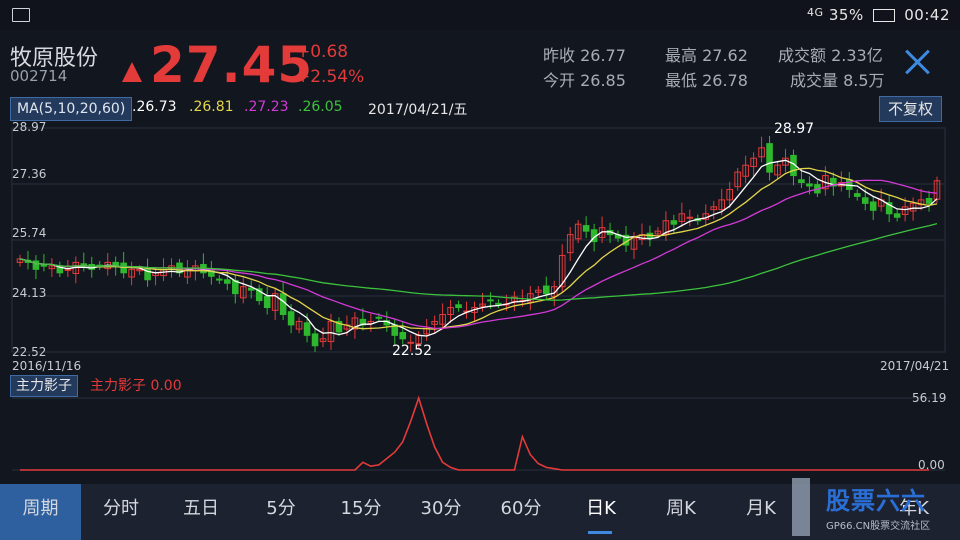 Image resolution: width=960 pixels, height=540 pixels. I want to click on y-tick-label: 28.97, so click(29, 127).